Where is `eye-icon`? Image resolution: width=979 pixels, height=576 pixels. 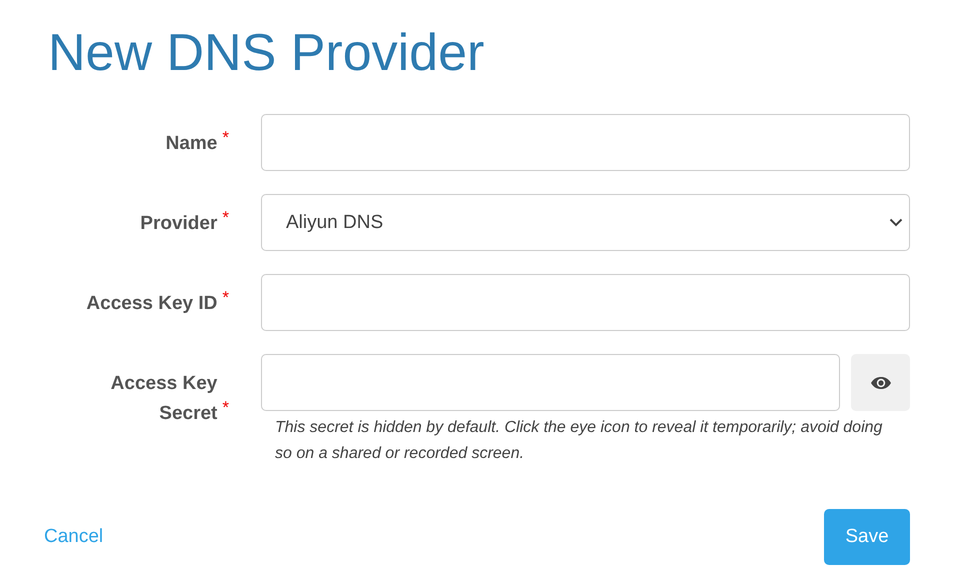 eye-icon is located at coordinates (881, 383).